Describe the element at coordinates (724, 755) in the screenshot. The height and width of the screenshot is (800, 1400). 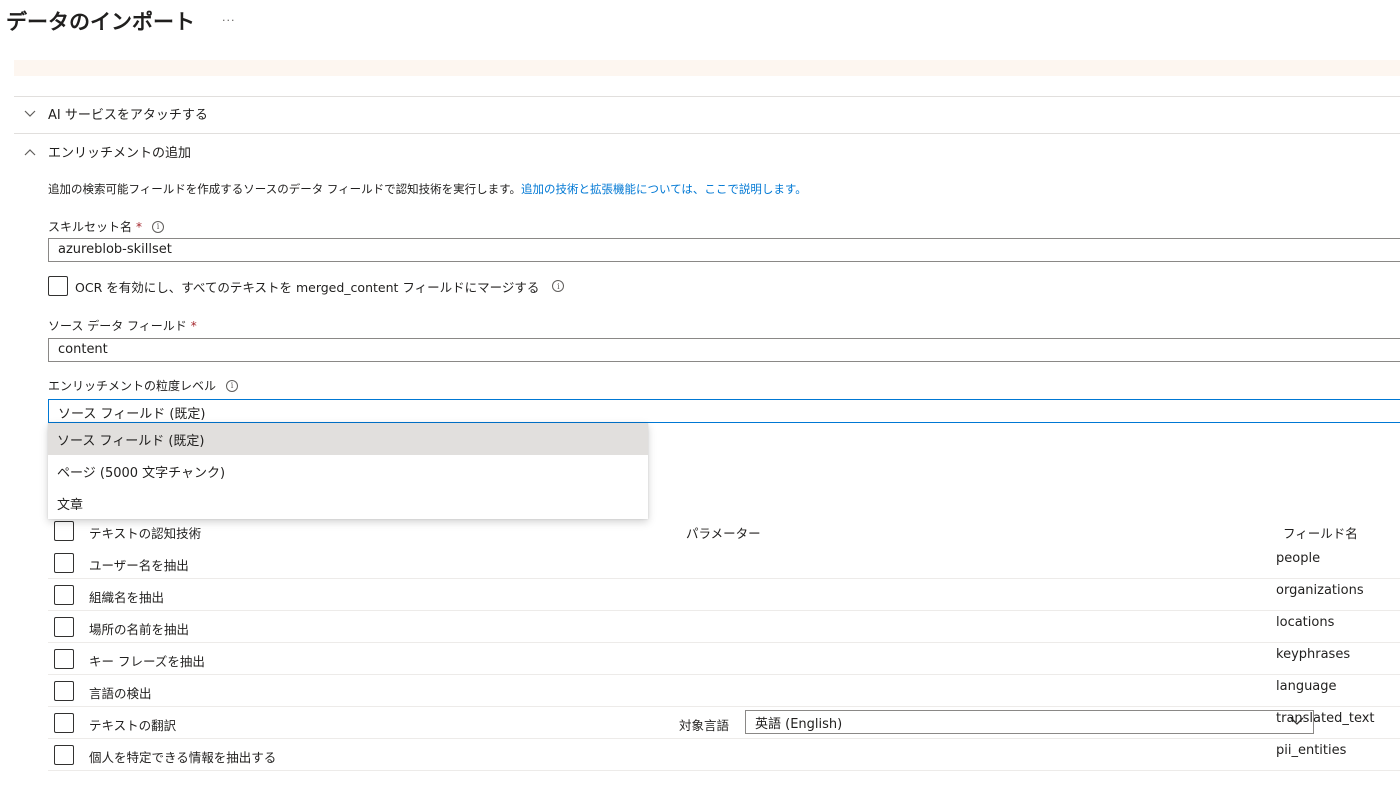
I see `table-row: 個人を特定できる情報を抽出する pii_entities` at that location.